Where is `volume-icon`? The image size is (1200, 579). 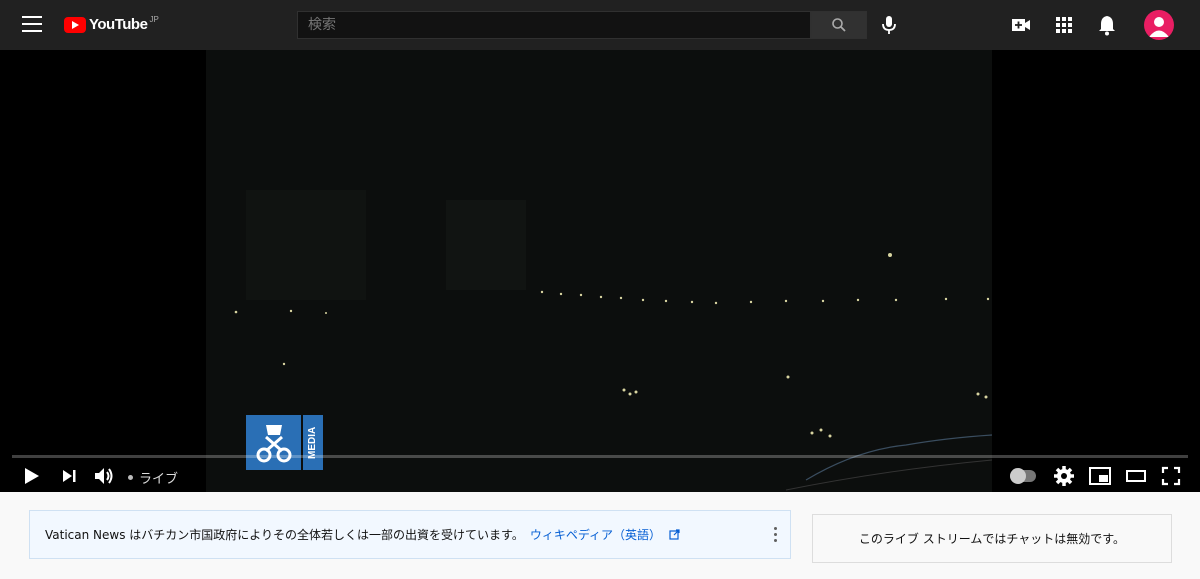 volume-icon is located at coordinates (104, 476).